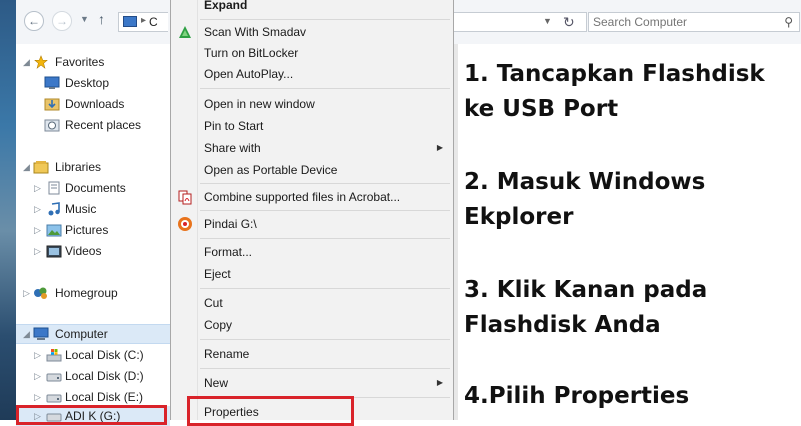 Image resolution: width=801 pixels, height=426 pixels. I want to click on nav-label: Music, so click(81, 209).